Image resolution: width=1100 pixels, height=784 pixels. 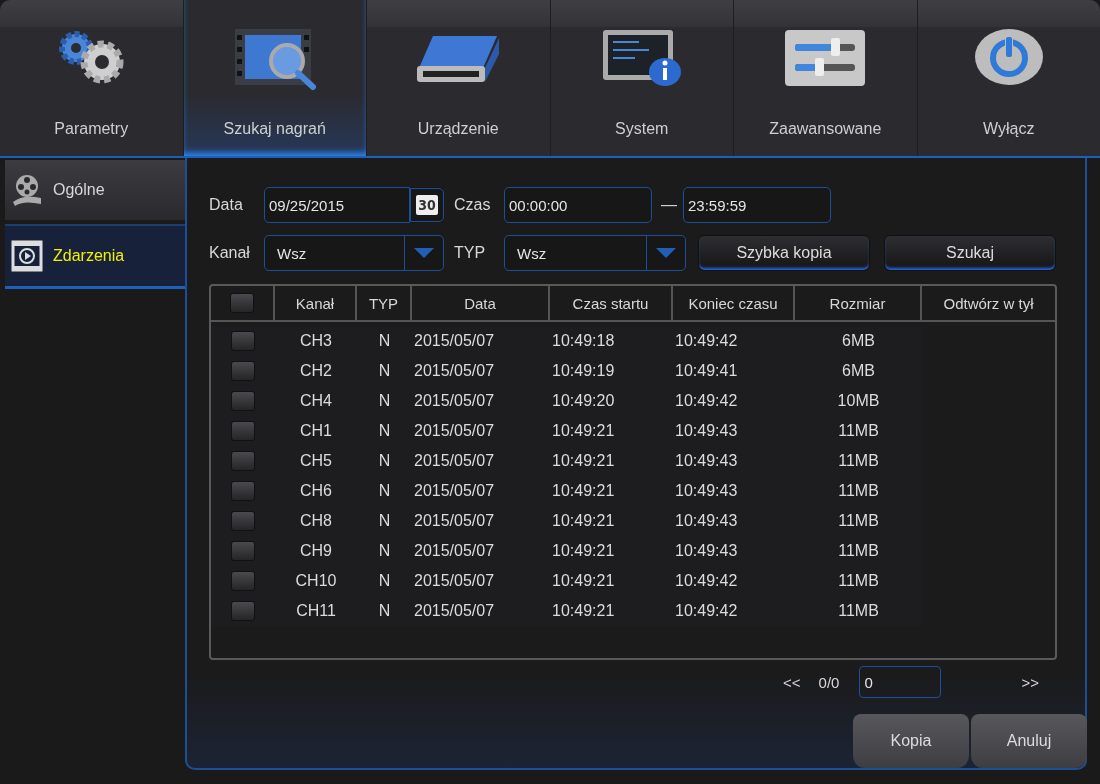 I want to click on field-label: Kanał, so click(x=230, y=253).